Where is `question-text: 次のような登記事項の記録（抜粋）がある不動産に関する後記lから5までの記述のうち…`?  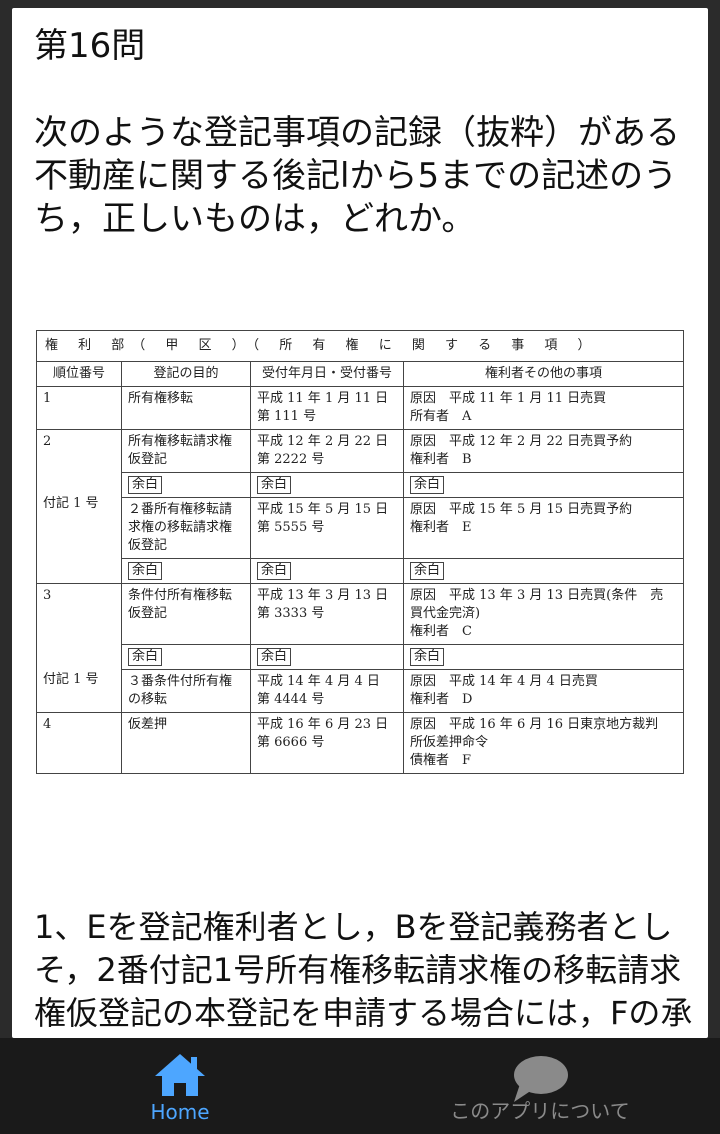 question-text: 次のような登記事項の記録（抜粋）がある不動産に関する後記lから5までの記述のうち… is located at coordinates (357, 176).